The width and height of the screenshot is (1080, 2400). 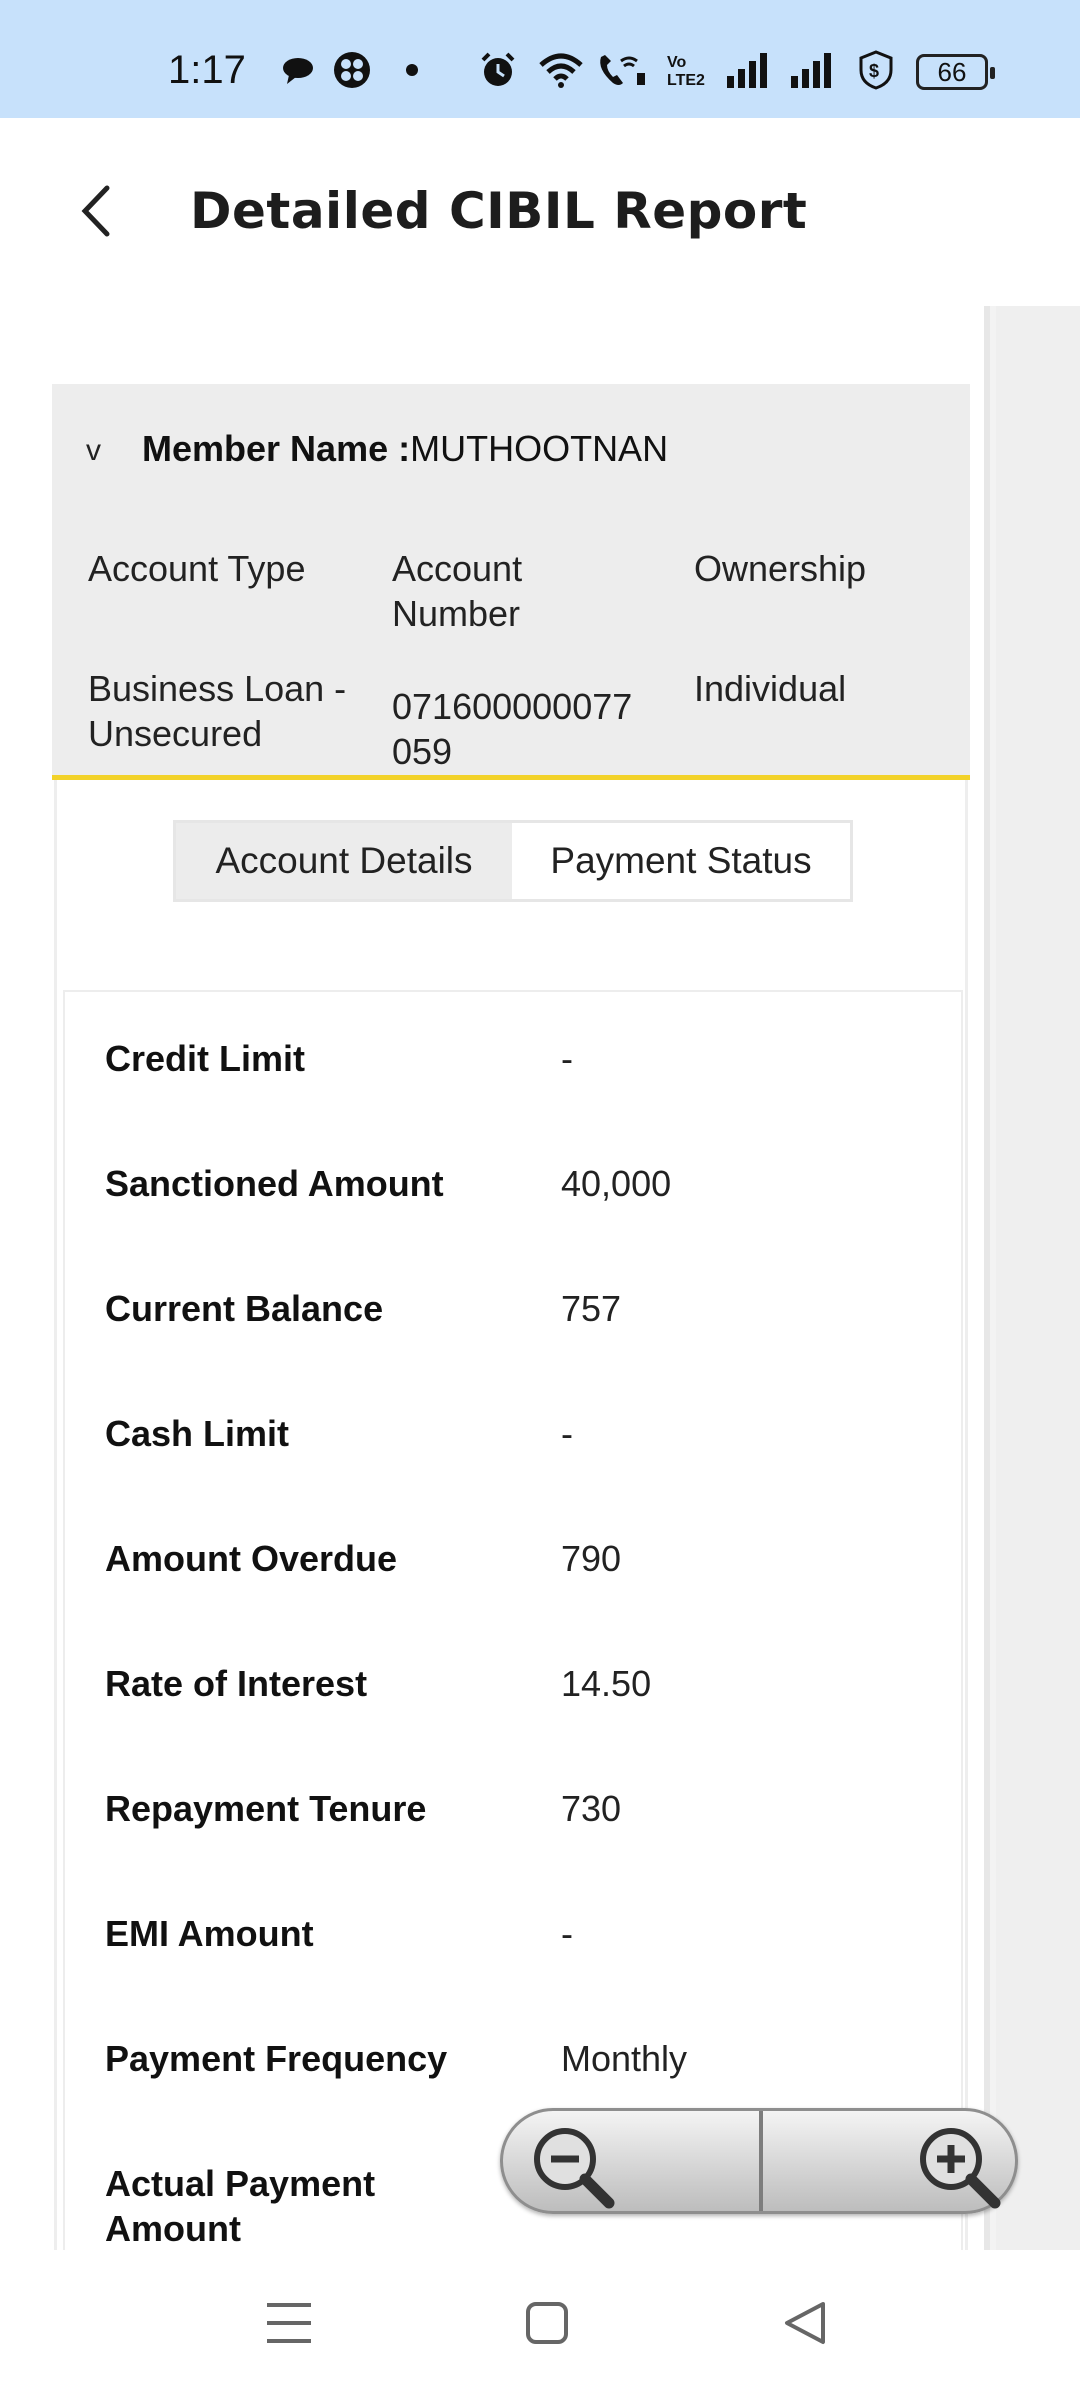 What do you see at coordinates (622, 70) in the screenshot?
I see `wifi-calling-icon` at bounding box center [622, 70].